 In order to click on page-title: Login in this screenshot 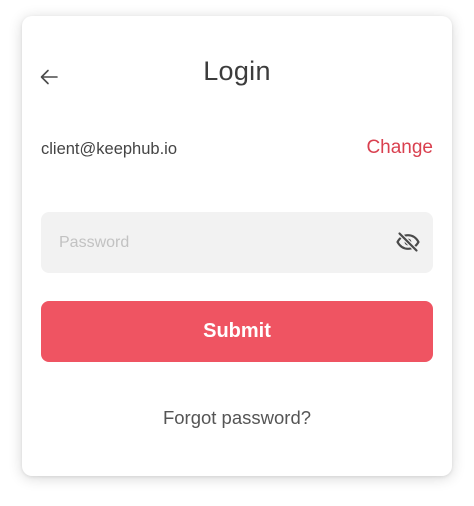, I will do `click(237, 71)`.